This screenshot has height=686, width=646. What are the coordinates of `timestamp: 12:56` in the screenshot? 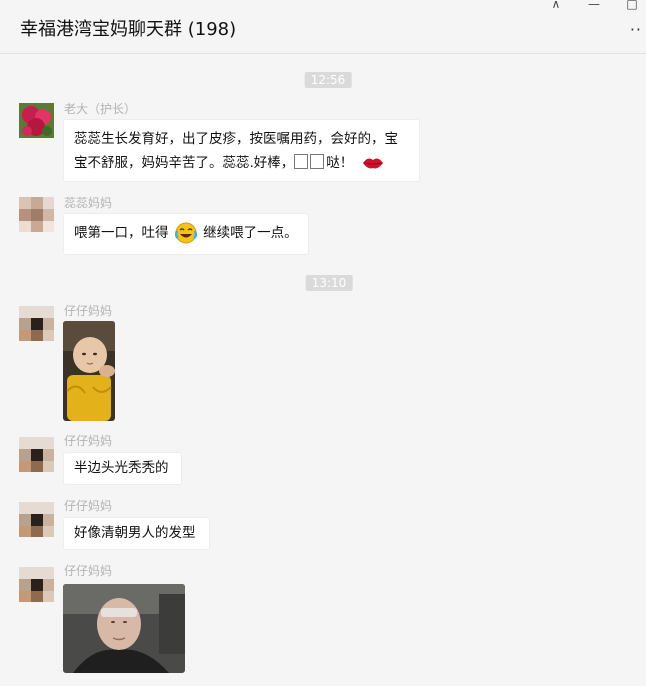 It's located at (328, 80).